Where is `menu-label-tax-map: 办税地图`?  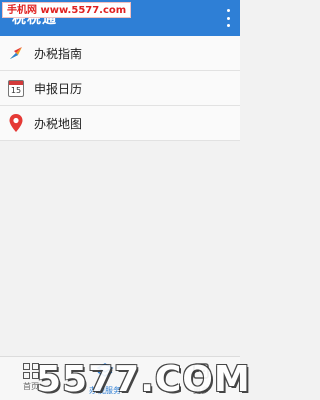
menu-label-tax-map: 办税地图 is located at coordinates (58, 123).